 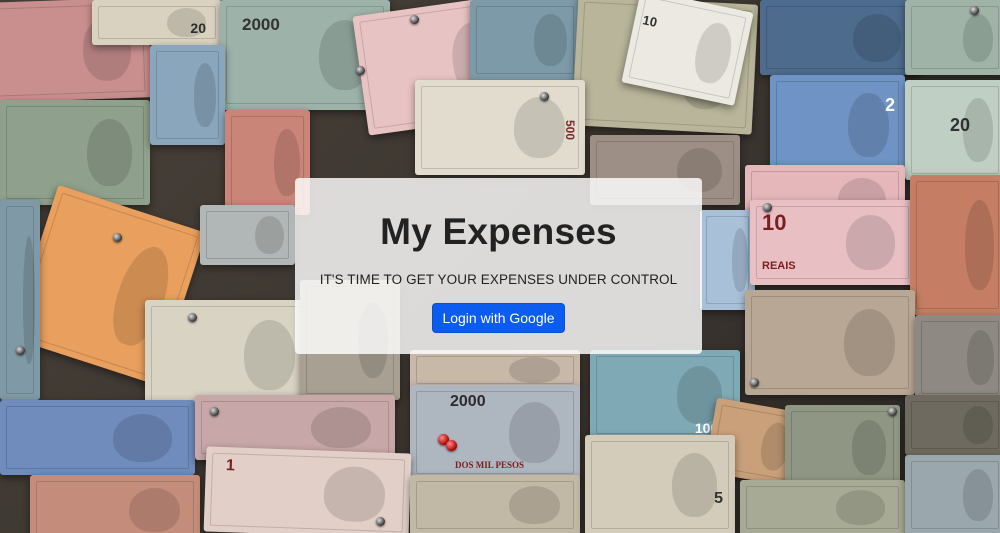 What do you see at coordinates (832, 242) in the screenshot?
I see `banknote: 10 REAIS` at bounding box center [832, 242].